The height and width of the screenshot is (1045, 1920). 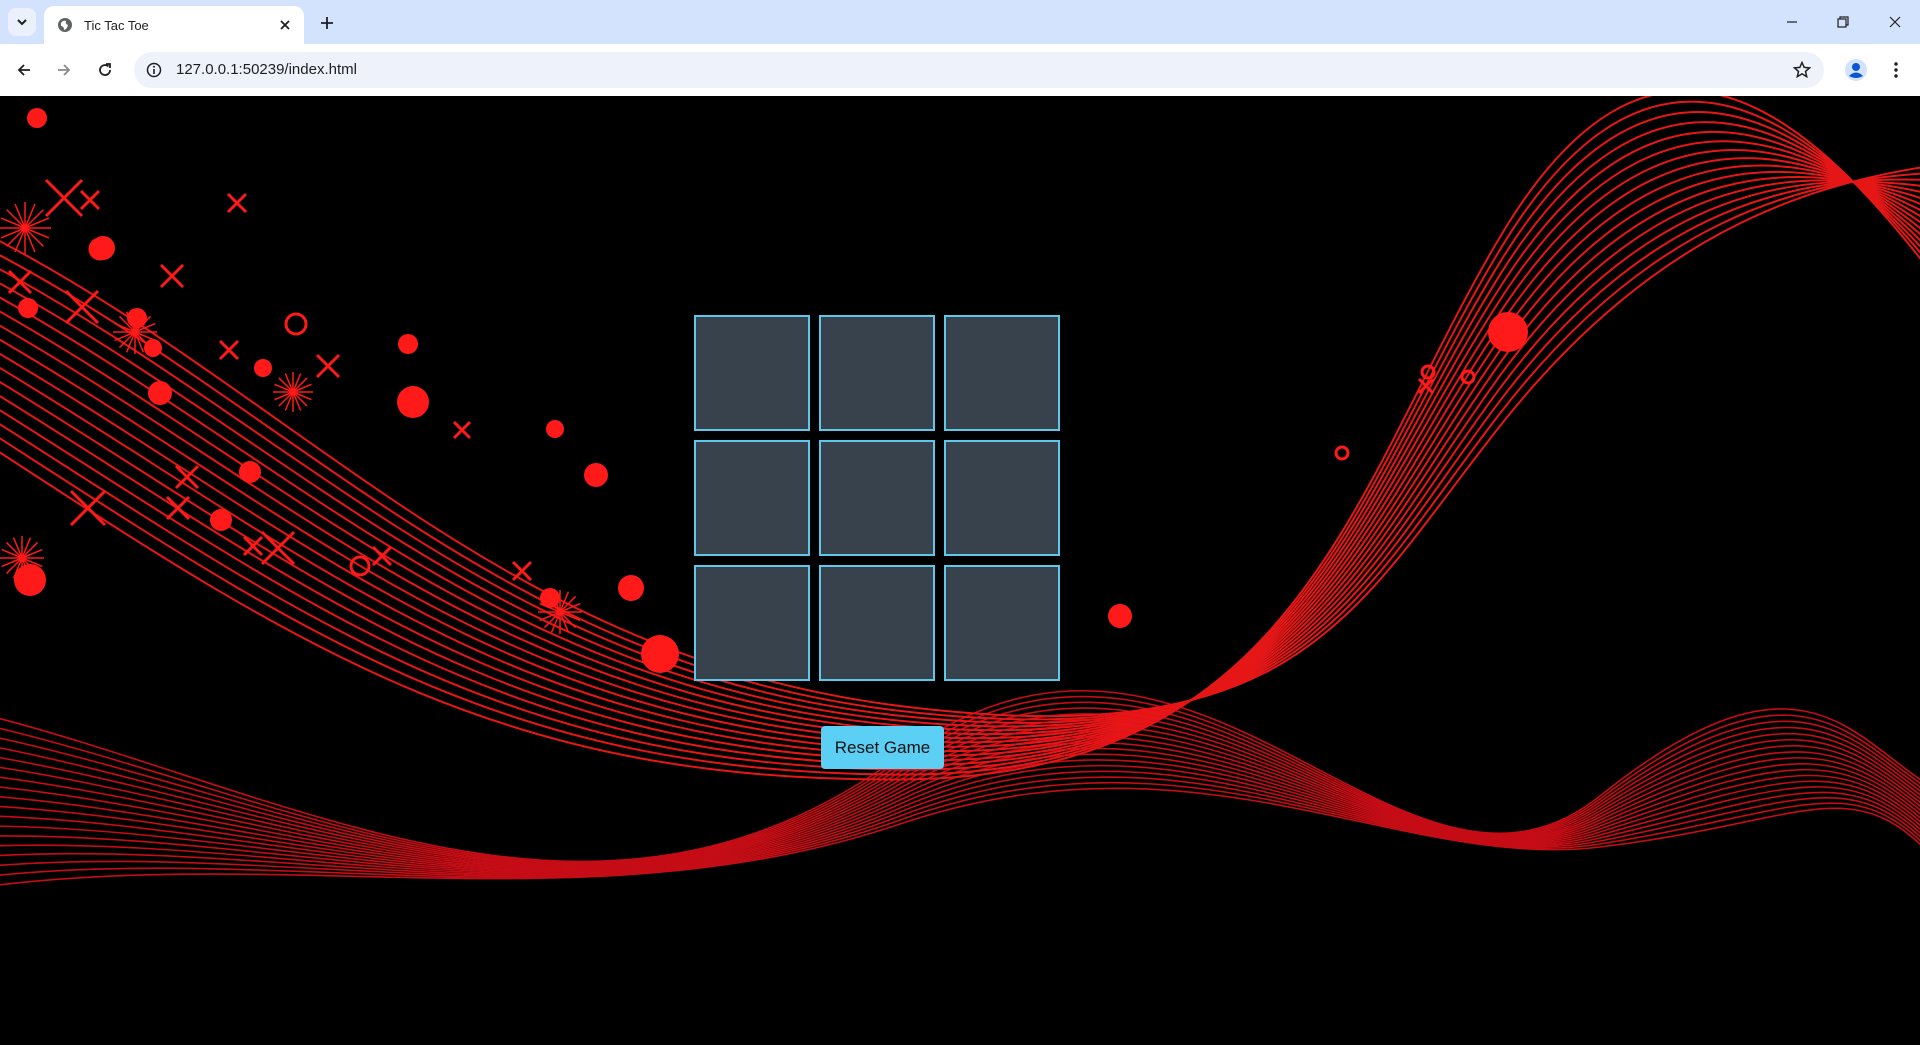 I want to click on bookmark-star-icon, so click(x=1802, y=70).